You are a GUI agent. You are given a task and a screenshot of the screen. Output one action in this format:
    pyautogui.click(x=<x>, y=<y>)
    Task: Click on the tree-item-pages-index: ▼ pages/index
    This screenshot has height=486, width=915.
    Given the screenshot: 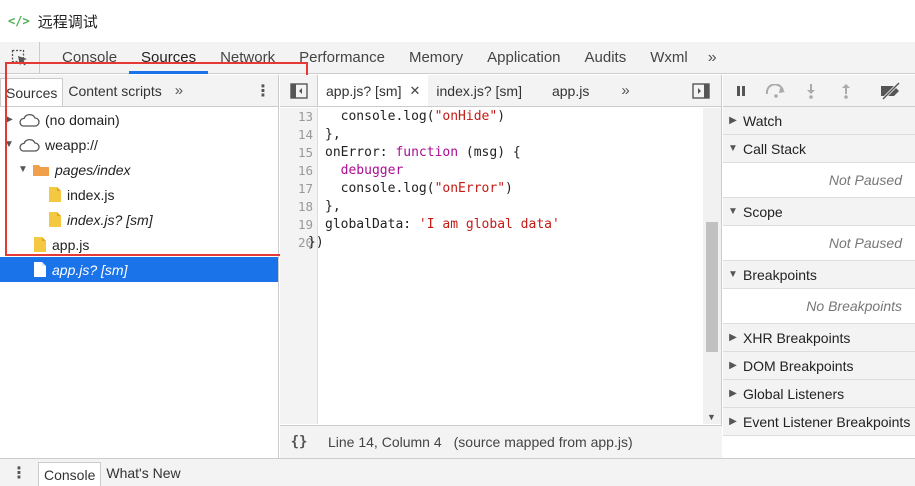 What is the action you would take?
    pyautogui.click(x=139, y=169)
    